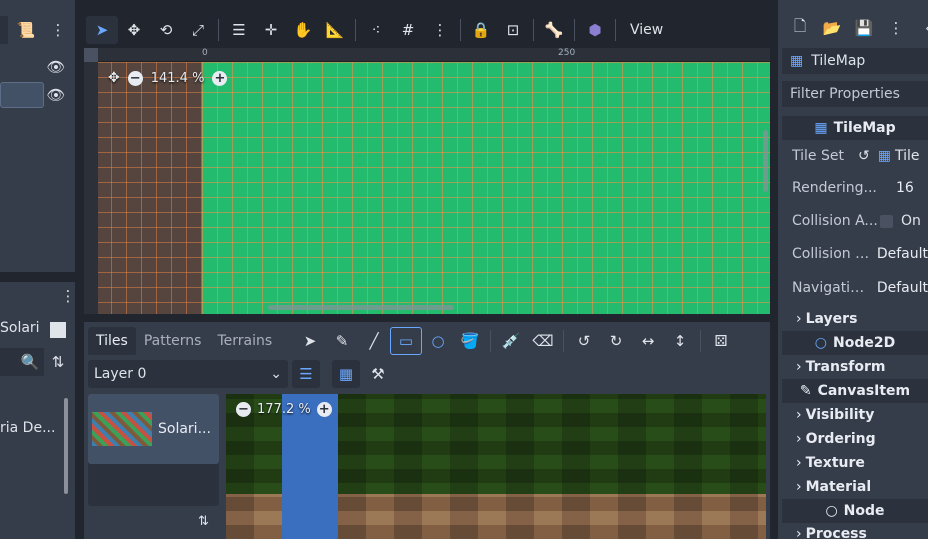 This screenshot has height=539, width=928. Describe the element at coordinates (346, 374) in the screenshot. I see `grid-toggle-icon: ▦` at that location.